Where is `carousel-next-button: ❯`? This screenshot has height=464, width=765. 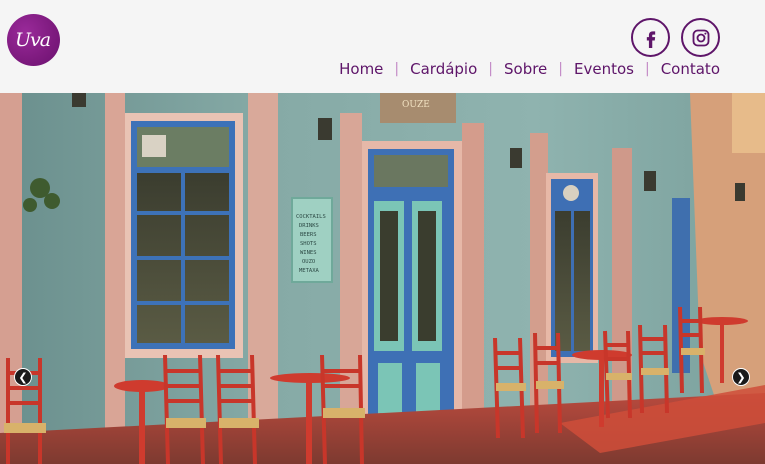 carousel-next-button: ❯ is located at coordinates (741, 377).